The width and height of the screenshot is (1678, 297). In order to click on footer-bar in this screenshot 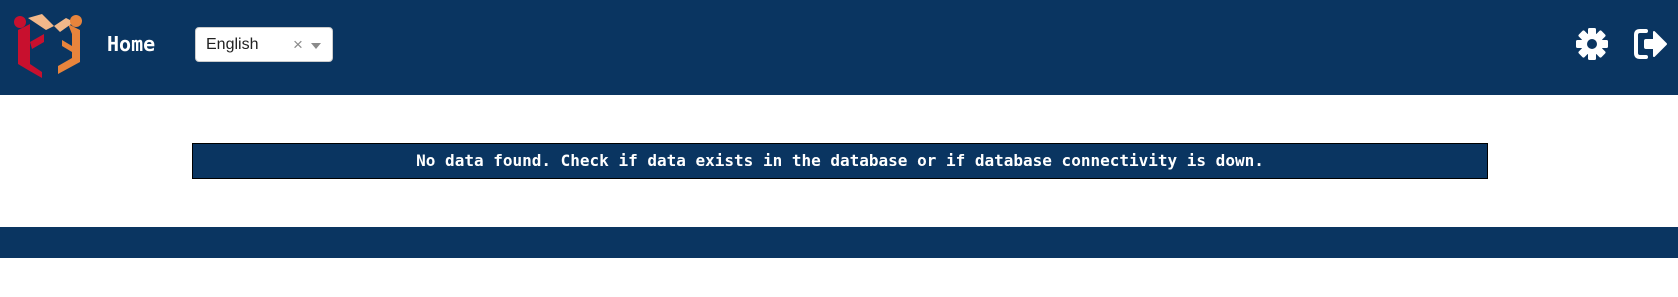, I will do `click(839, 242)`.